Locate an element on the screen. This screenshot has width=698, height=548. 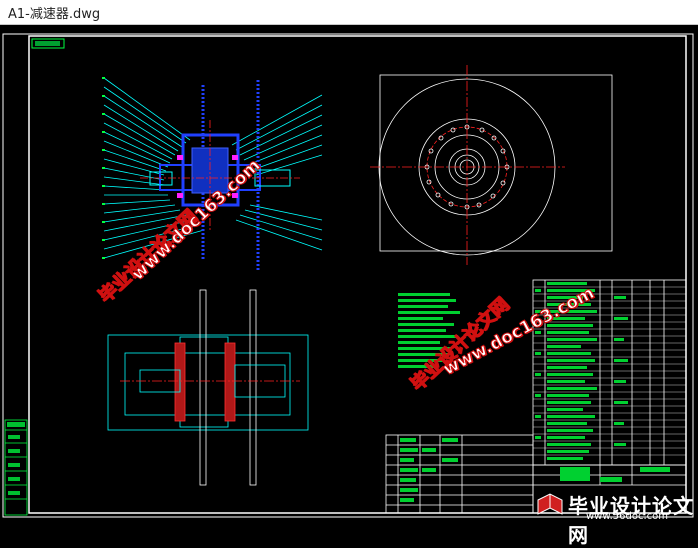
drawing-number-text is located at coordinates (47, 43).